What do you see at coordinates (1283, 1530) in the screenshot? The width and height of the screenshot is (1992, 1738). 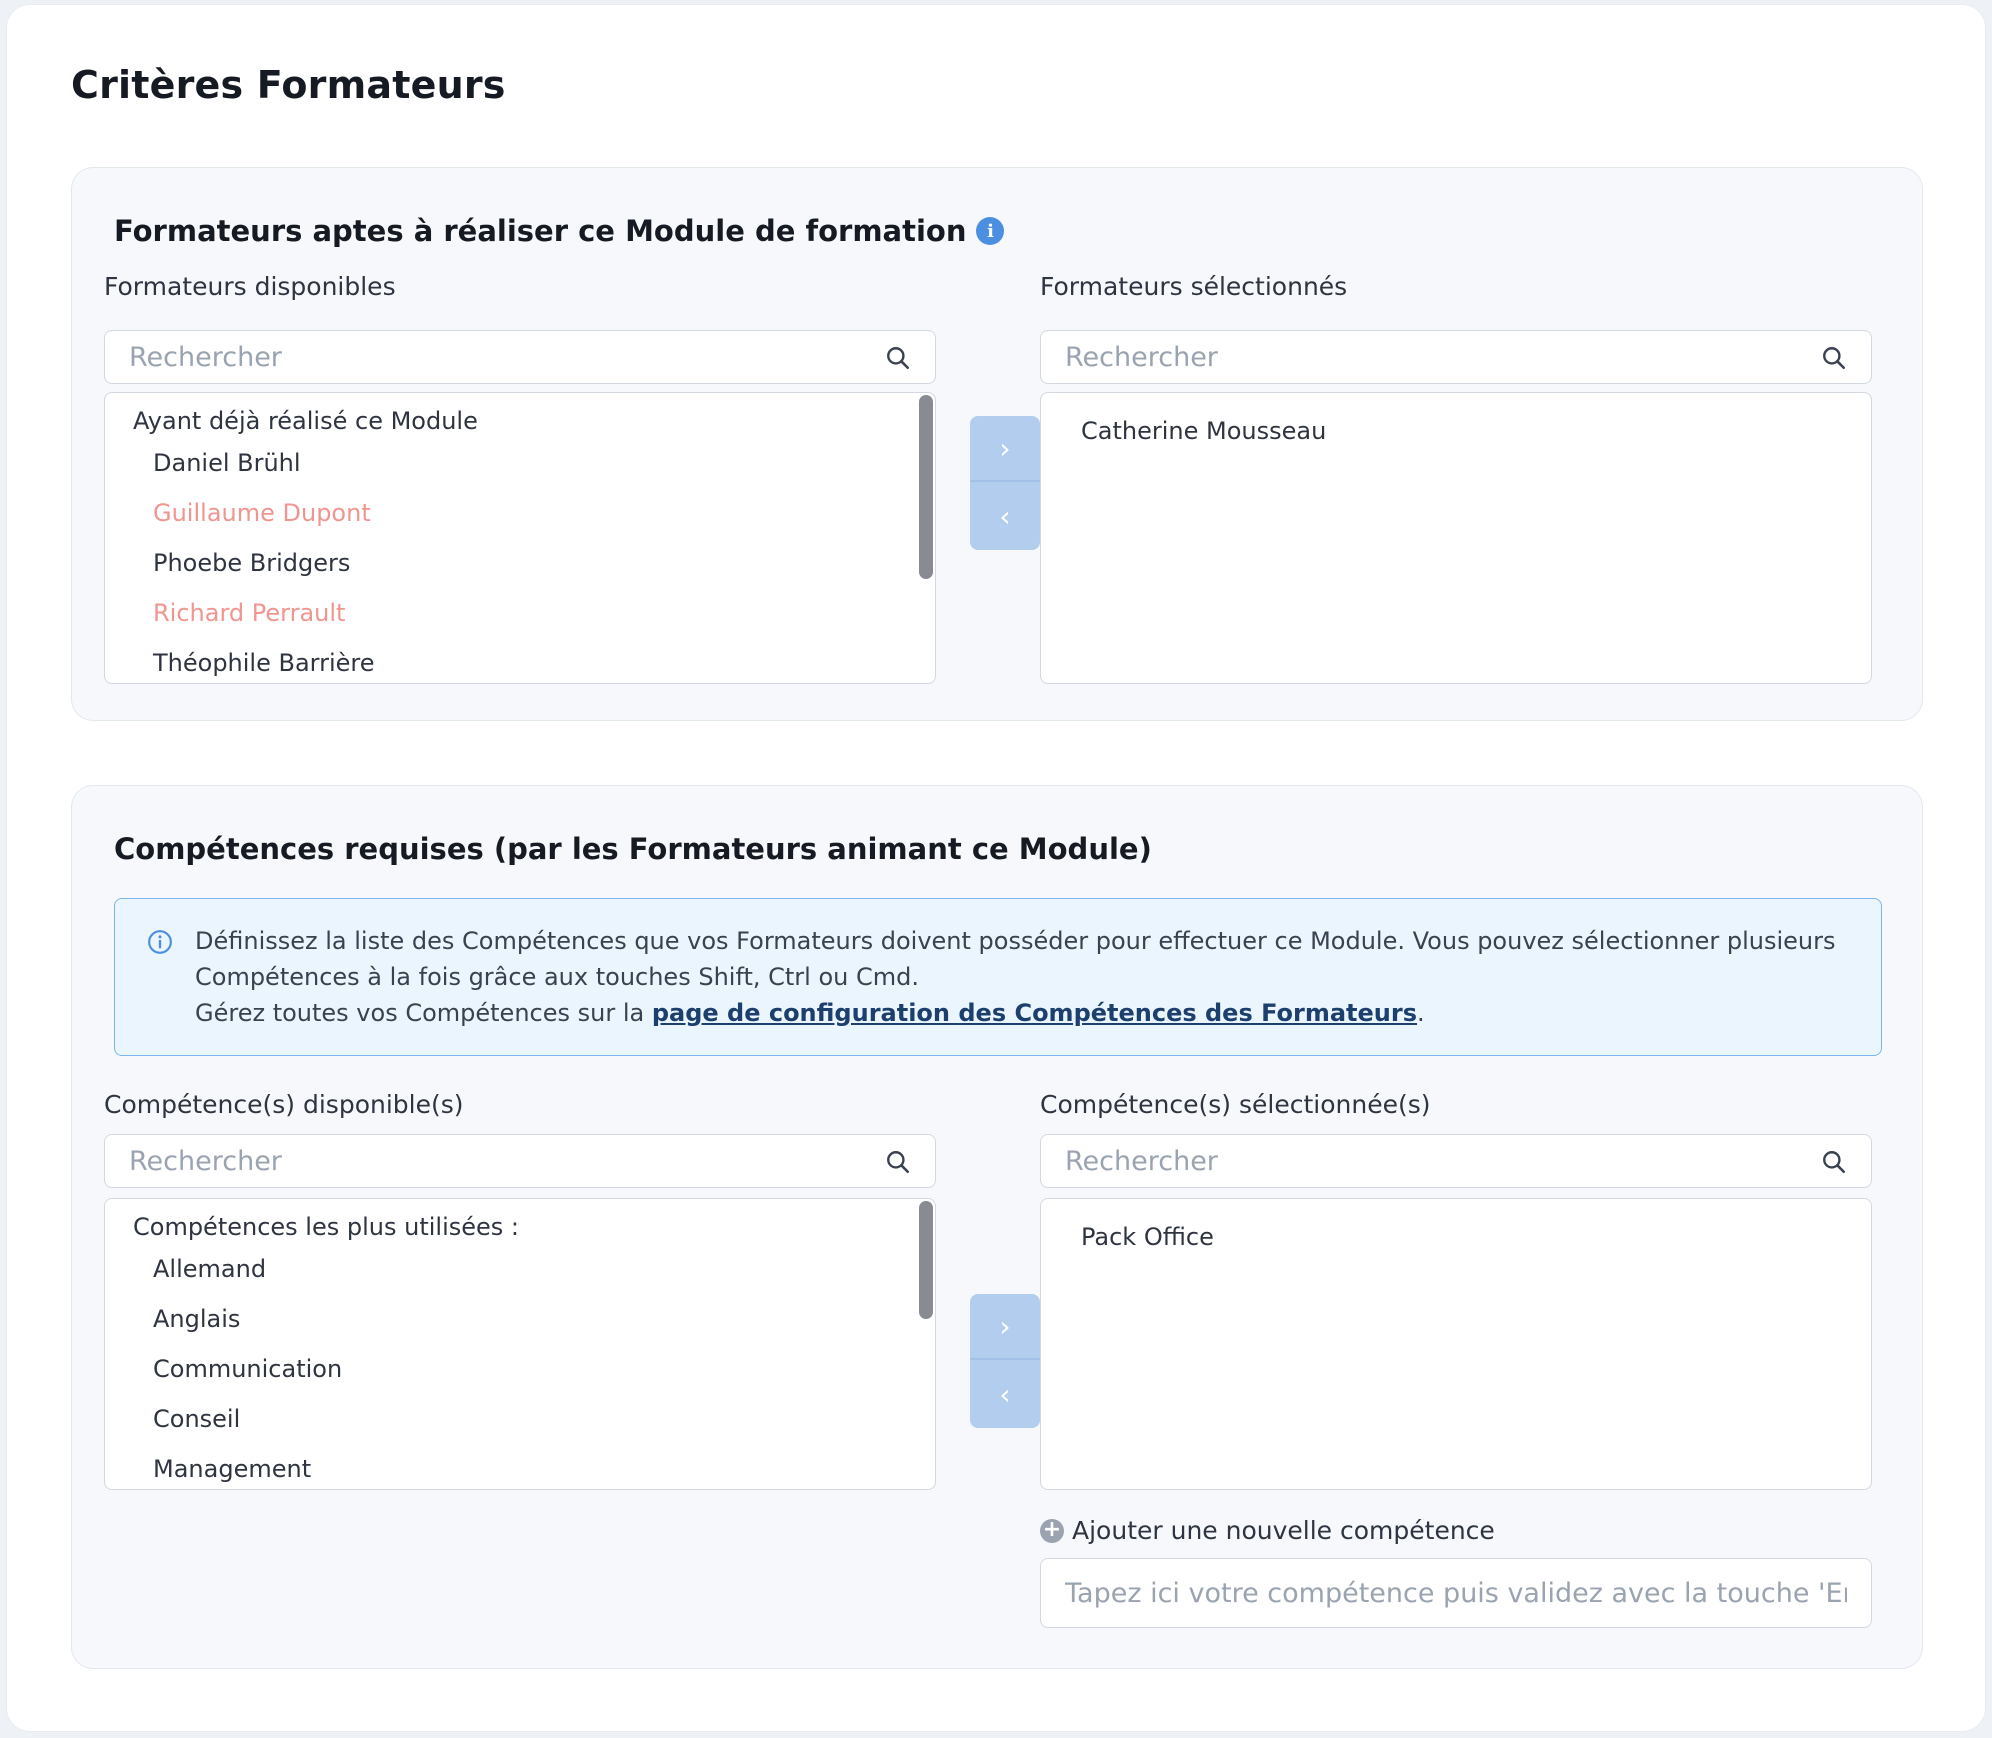 I see `add-skill-label: Ajouter une nouvelle compétence` at bounding box center [1283, 1530].